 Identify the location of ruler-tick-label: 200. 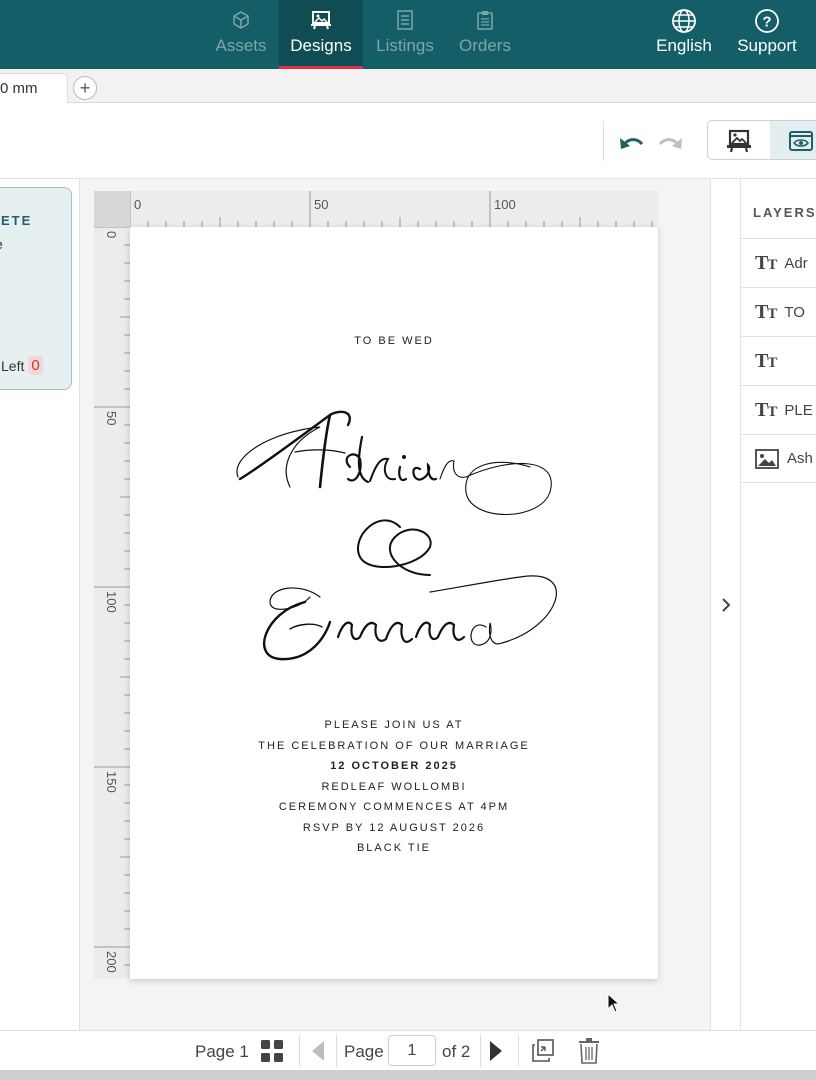
(111, 962).